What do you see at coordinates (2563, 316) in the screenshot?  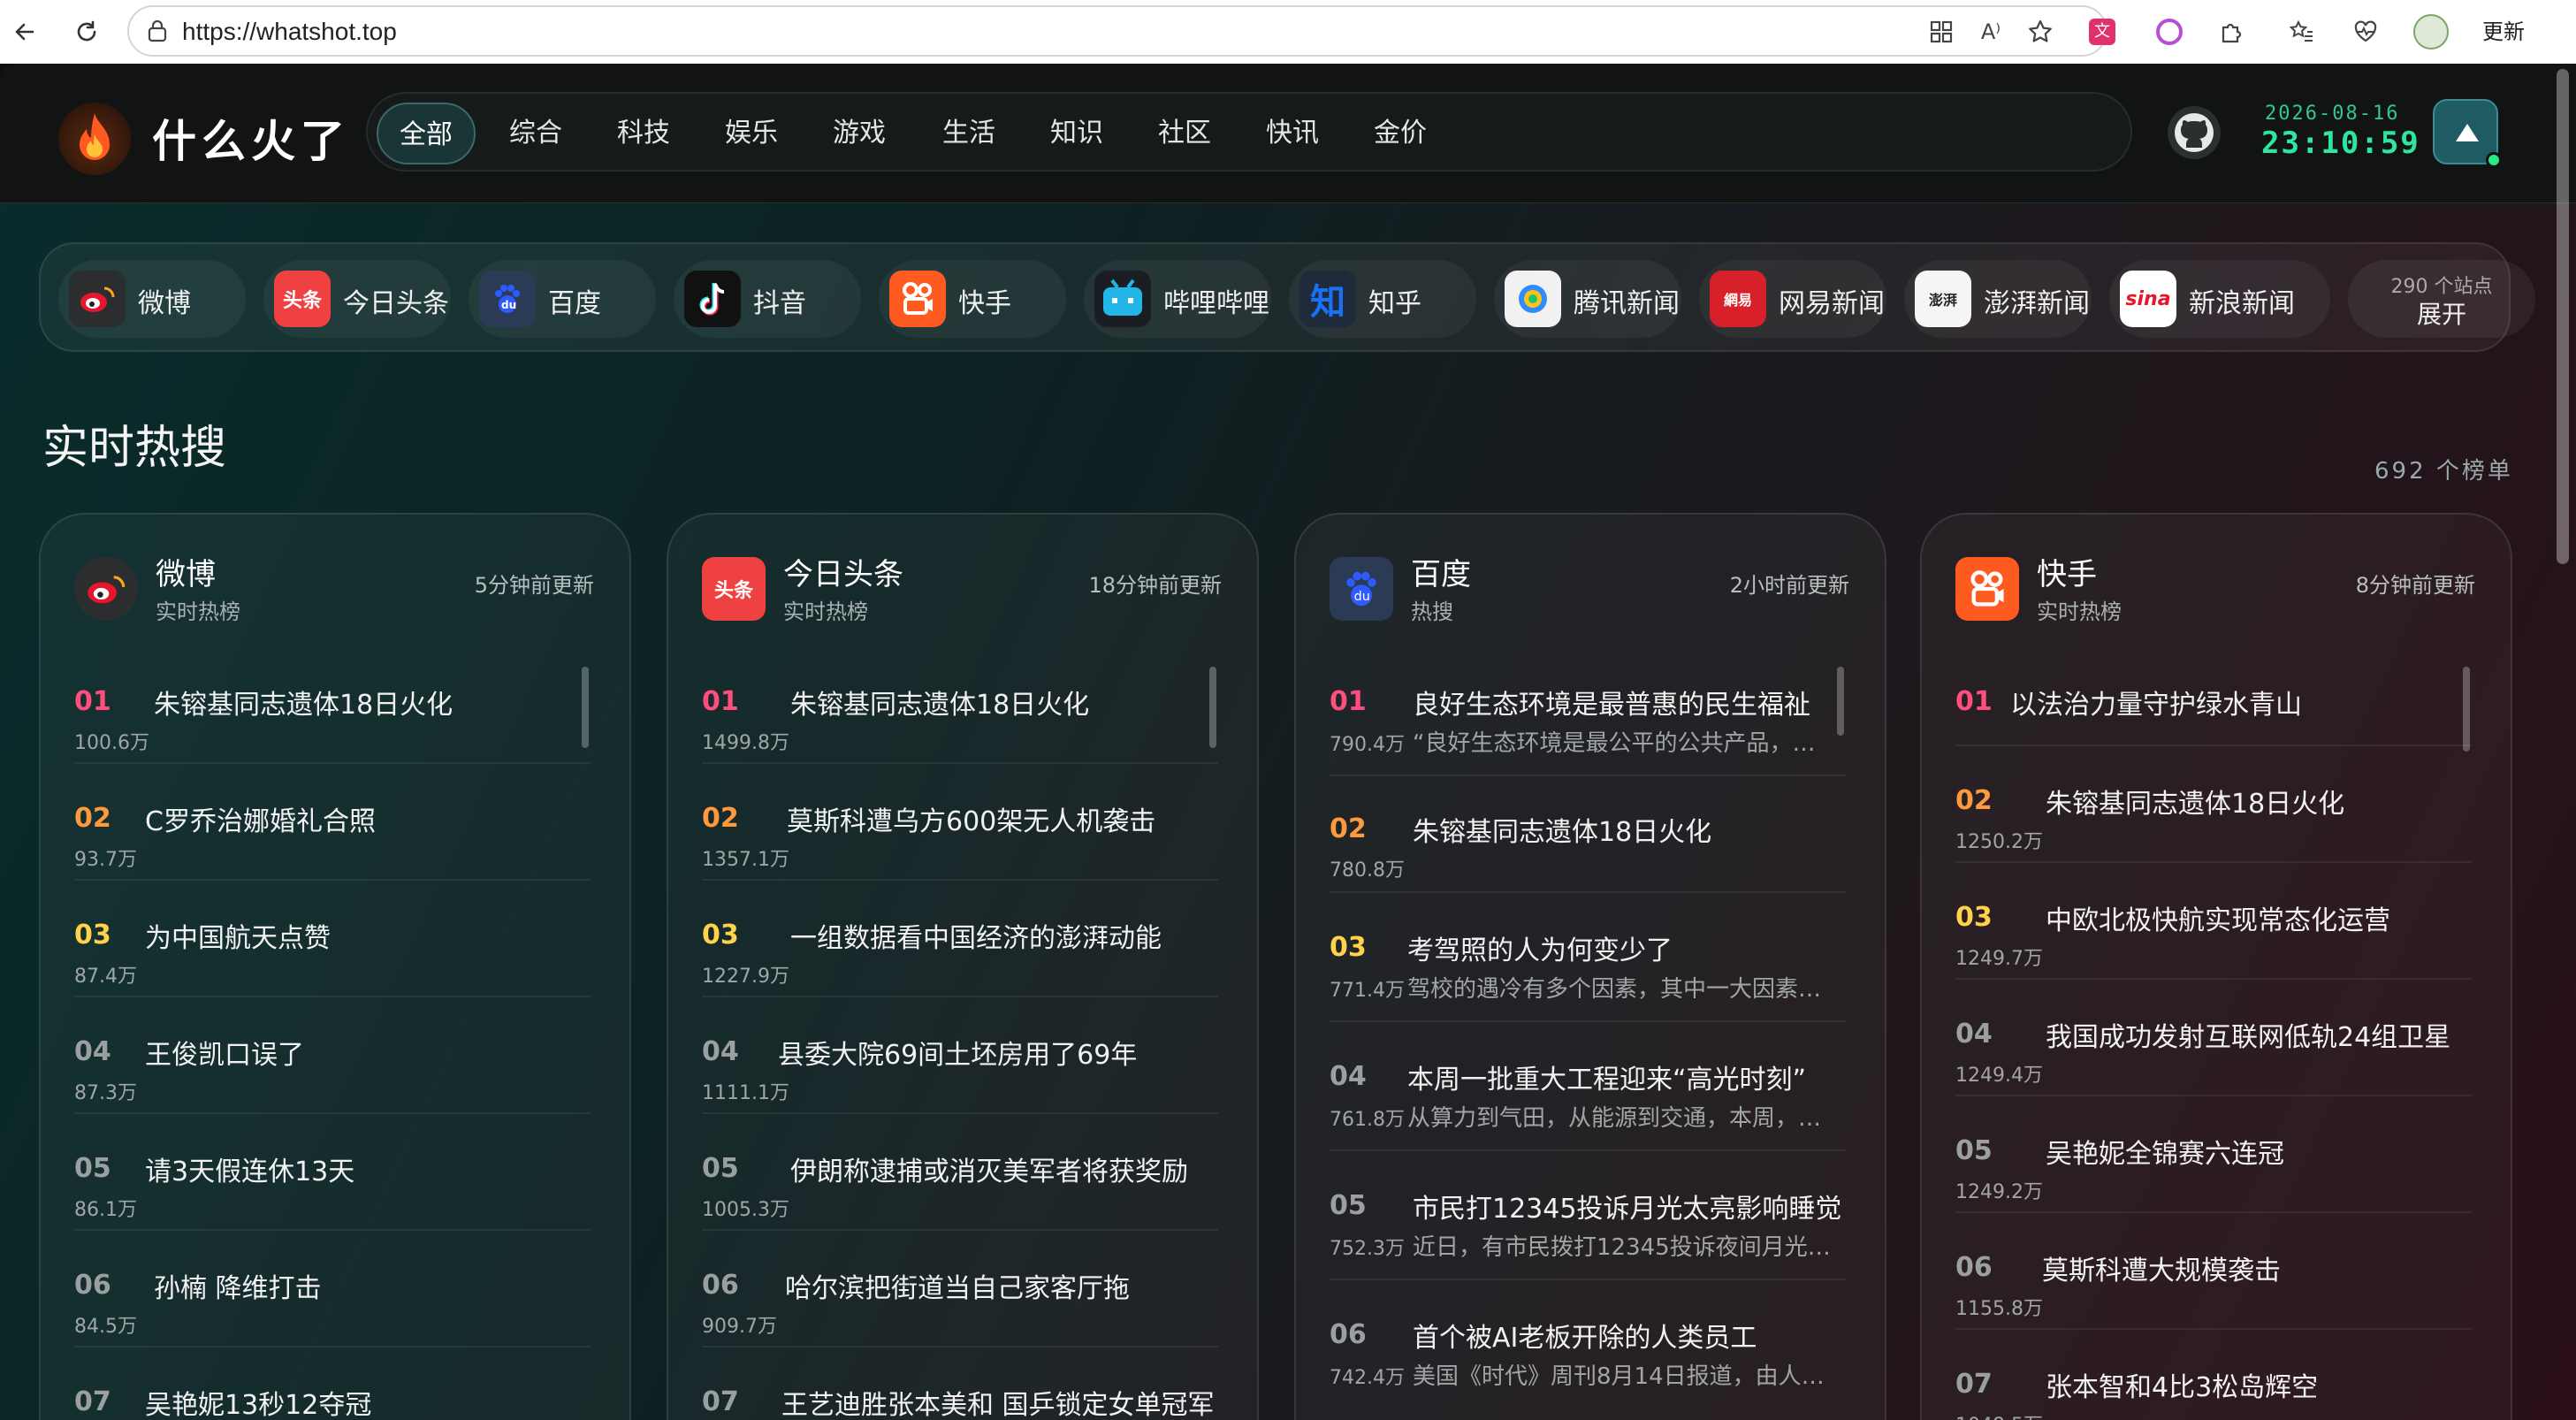 I see `page-scrollbar` at bounding box center [2563, 316].